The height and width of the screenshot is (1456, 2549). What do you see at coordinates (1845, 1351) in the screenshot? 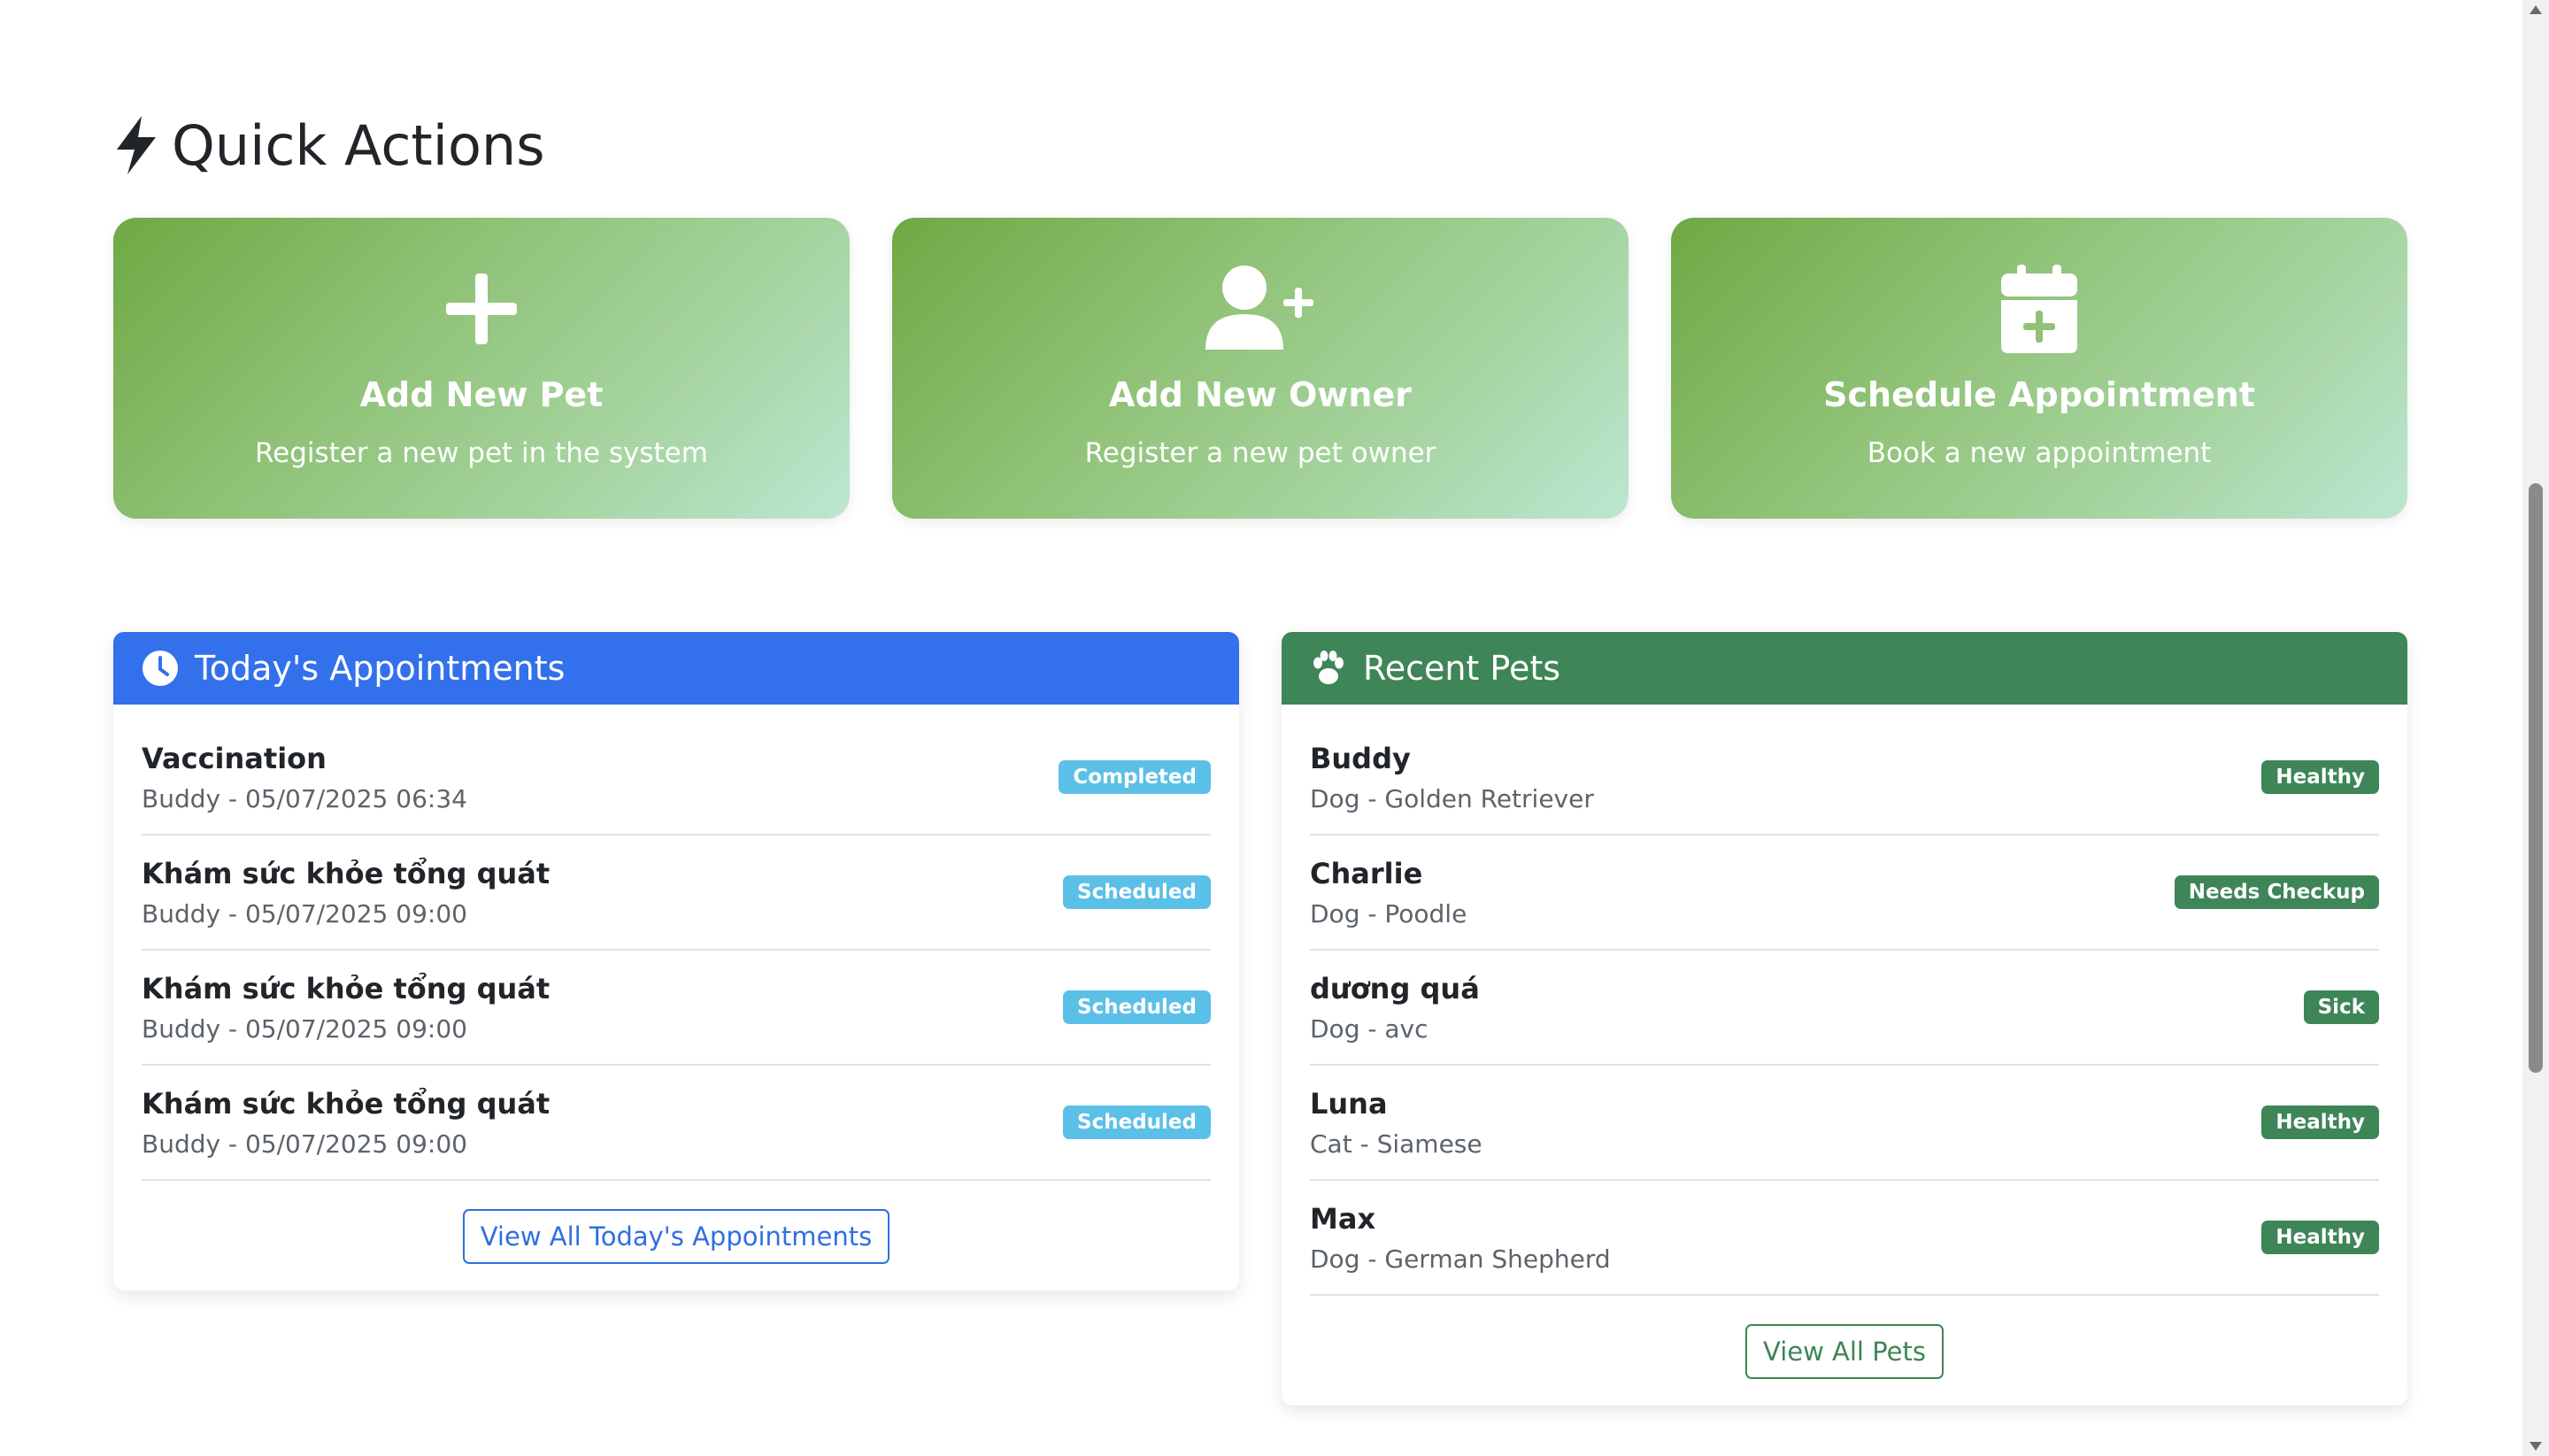
I see `view-all-pets-button: View All Pets` at bounding box center [1845, 1351].